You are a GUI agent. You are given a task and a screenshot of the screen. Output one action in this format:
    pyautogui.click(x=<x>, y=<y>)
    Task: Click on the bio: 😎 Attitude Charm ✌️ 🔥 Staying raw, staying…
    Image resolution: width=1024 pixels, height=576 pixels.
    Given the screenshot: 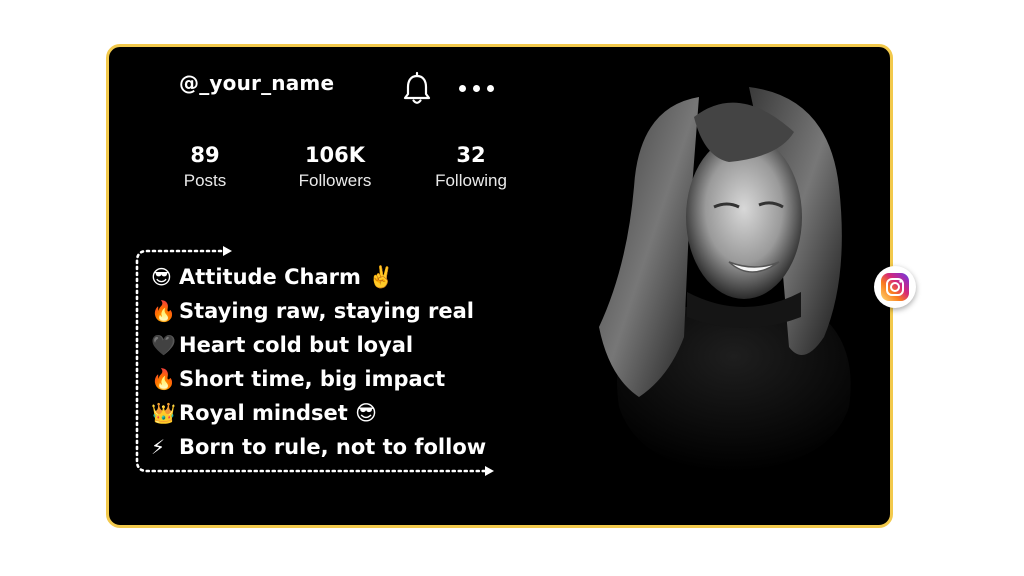 What is the action you would take?
    pyautogui.click(x=318, y=362)
    